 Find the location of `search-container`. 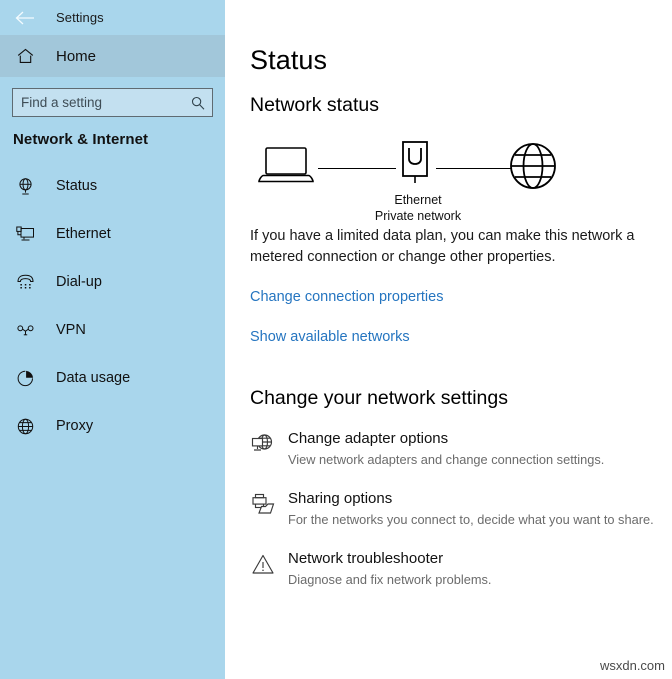

search-container is located at coordinates (112, 97).